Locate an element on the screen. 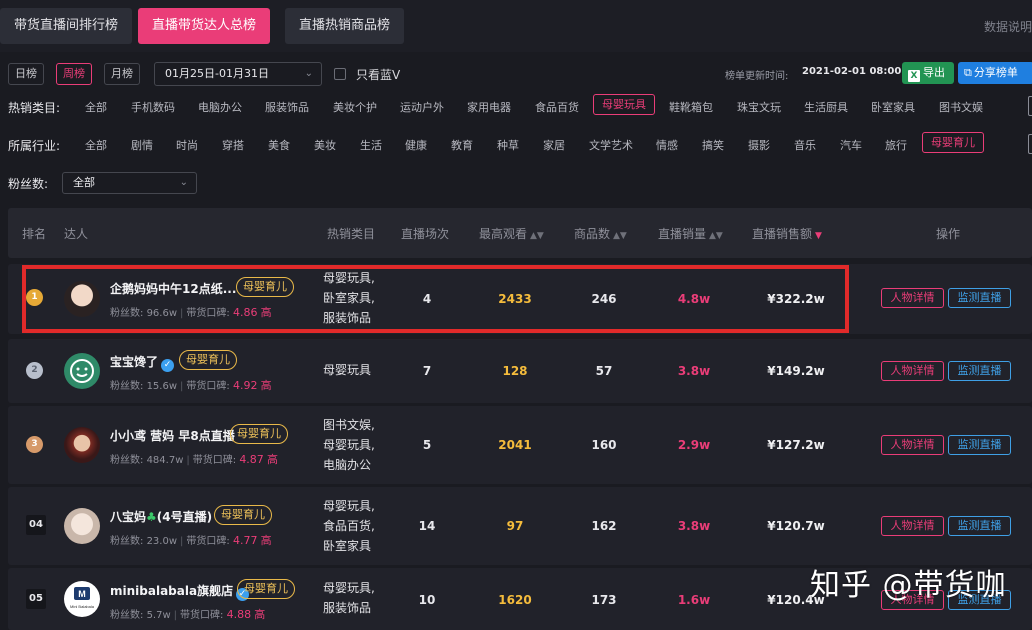 The image size is (1032, 630). influencer-name: 宝宝馋了 ✓ is located at coordinates (142, 362).